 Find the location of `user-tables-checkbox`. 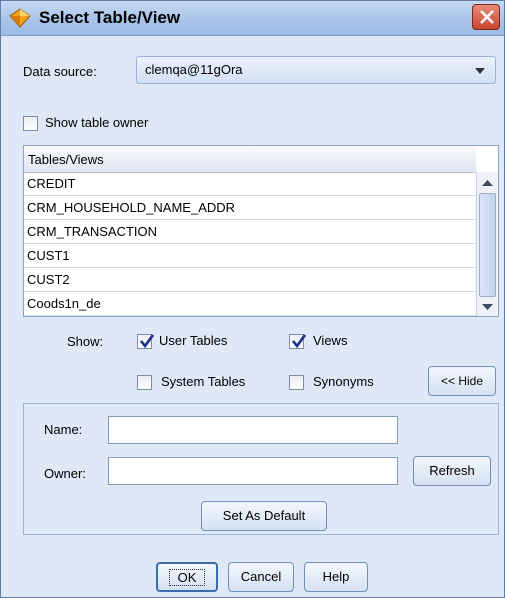

user-tables-checkbox is located at coordinates (146, 341).